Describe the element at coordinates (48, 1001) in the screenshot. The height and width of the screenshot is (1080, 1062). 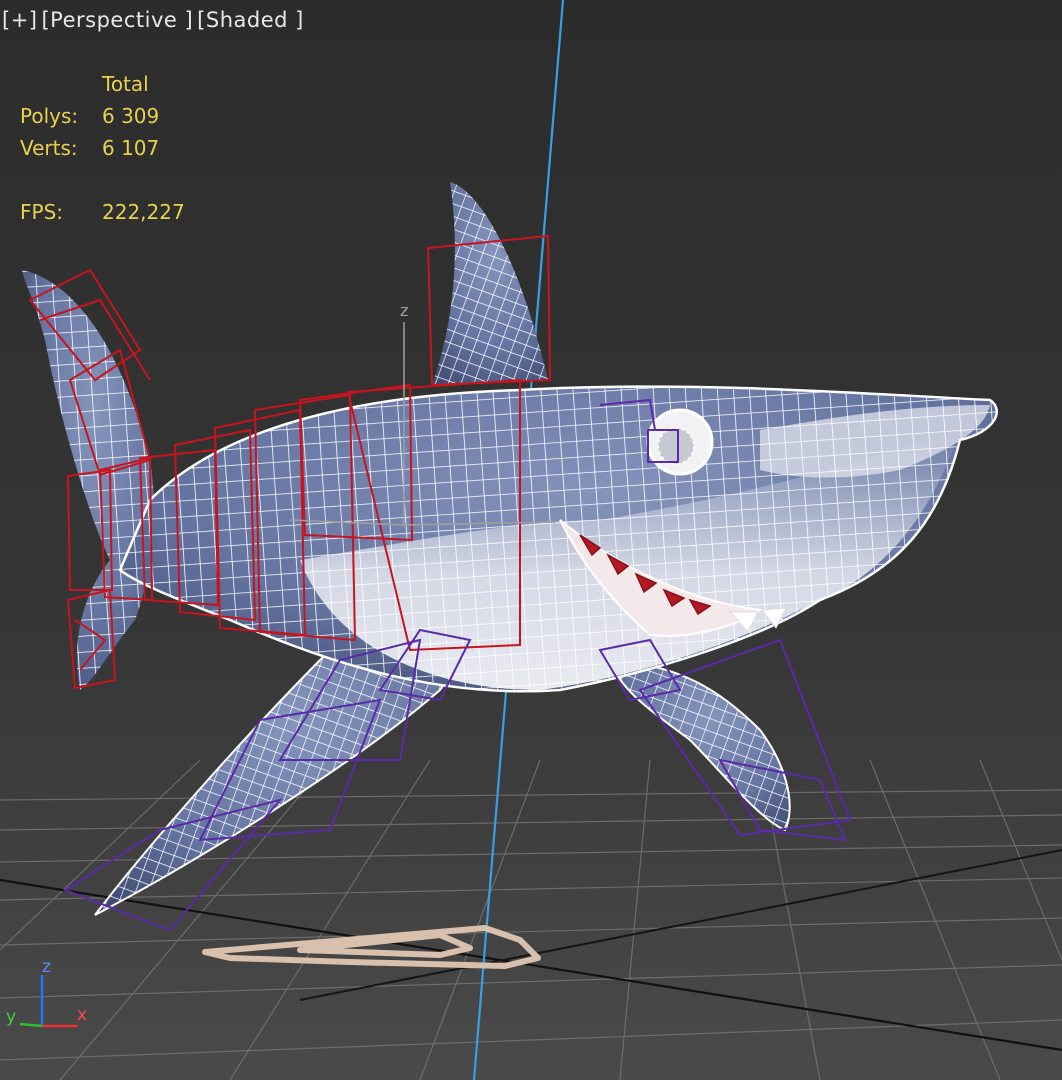
I see `axis-tripod` at that location.